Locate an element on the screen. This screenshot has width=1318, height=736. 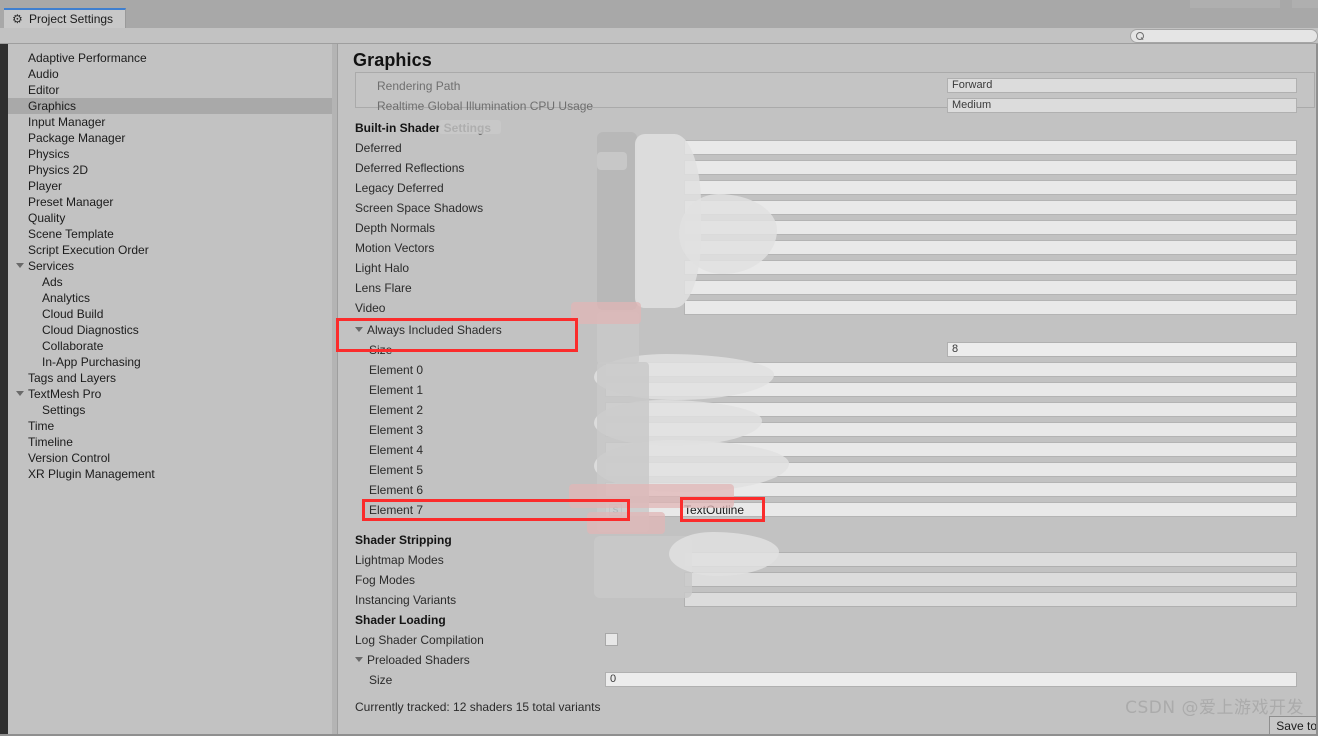
row-element-5: Element 5 is located at coordinates (828, 470).